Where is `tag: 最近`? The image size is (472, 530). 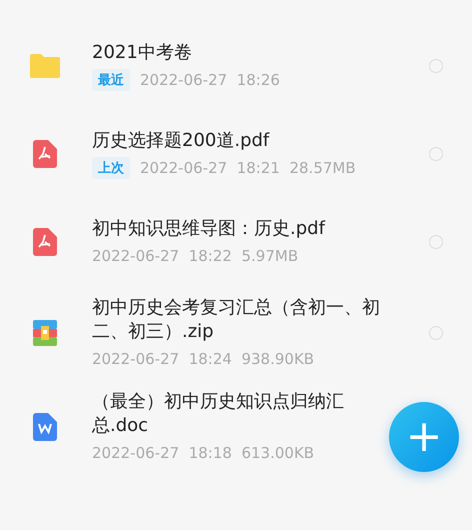 tag: 最近 is located at coordinates (111, 80).